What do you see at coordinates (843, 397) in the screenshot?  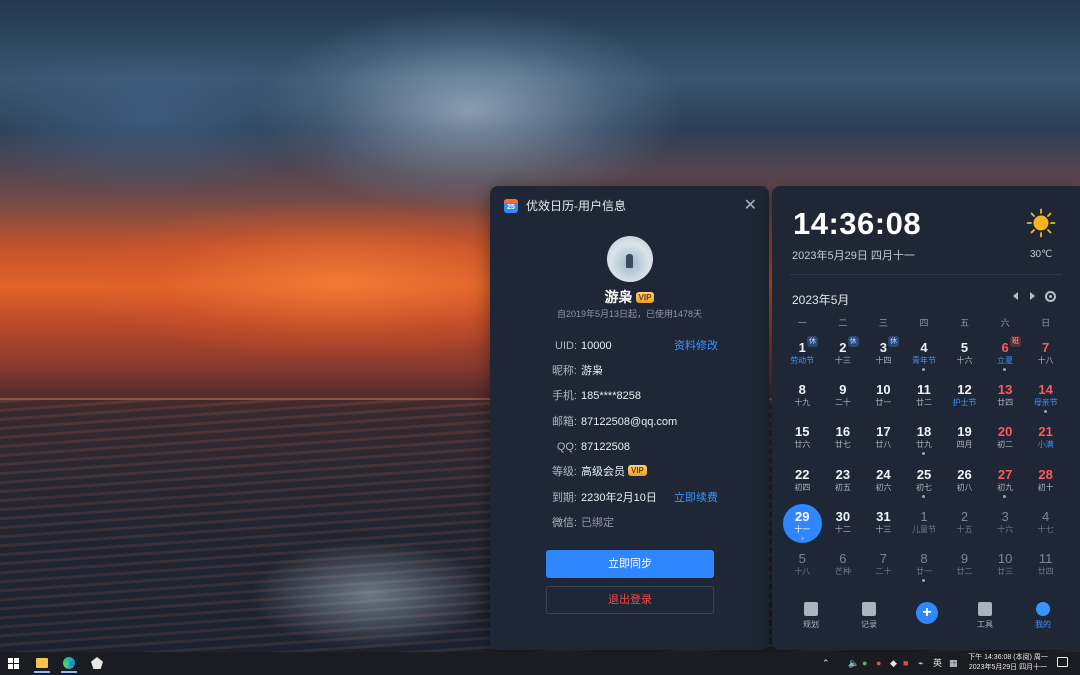 I see `calendar-day: 9 二十` at bounding box center [843, 397].